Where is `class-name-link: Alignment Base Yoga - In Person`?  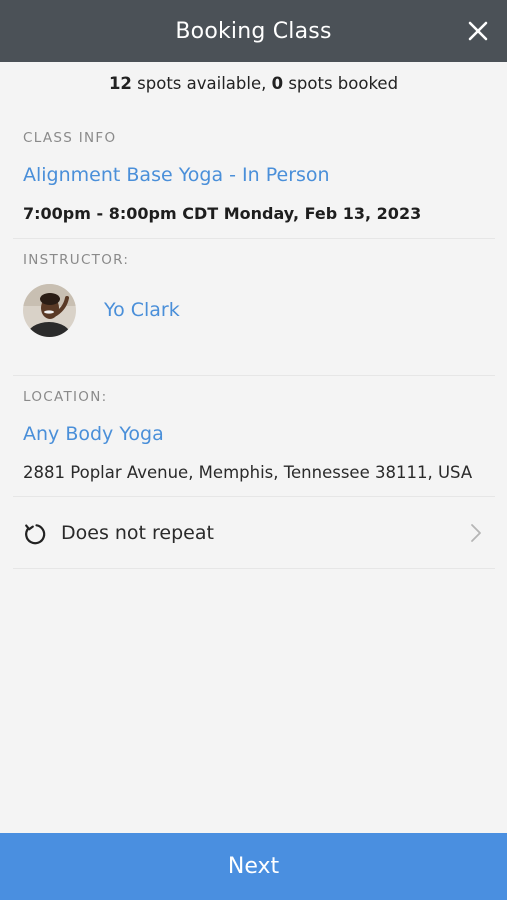
class-name-link: Alignment Base Yoga - In Person is located at coordinates (176, 175).